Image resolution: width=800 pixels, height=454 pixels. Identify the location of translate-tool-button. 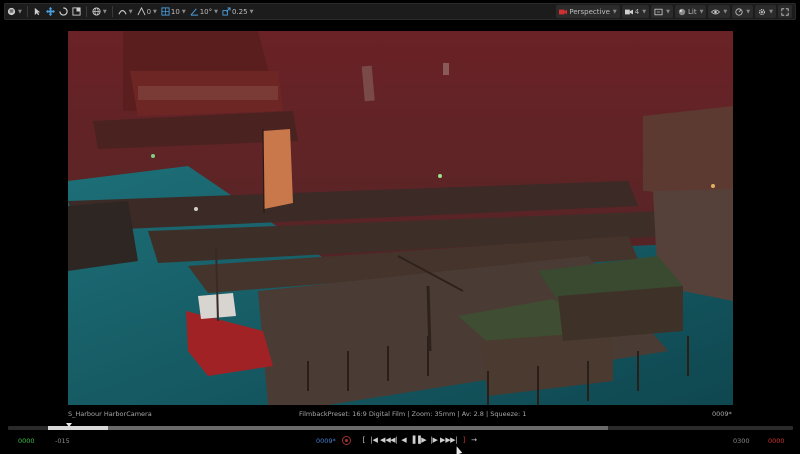
(50, 11).